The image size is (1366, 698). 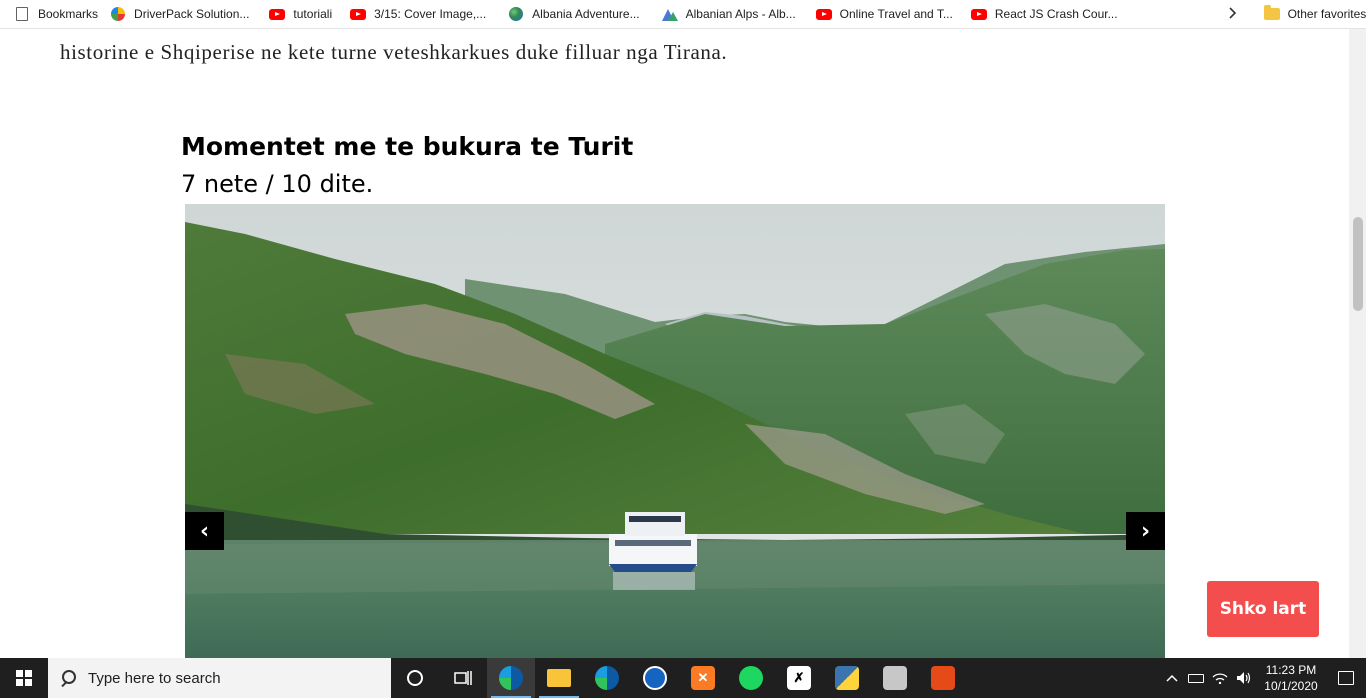 I want to click on taskbar-app-file-explorer, so click(x=559, y=678).